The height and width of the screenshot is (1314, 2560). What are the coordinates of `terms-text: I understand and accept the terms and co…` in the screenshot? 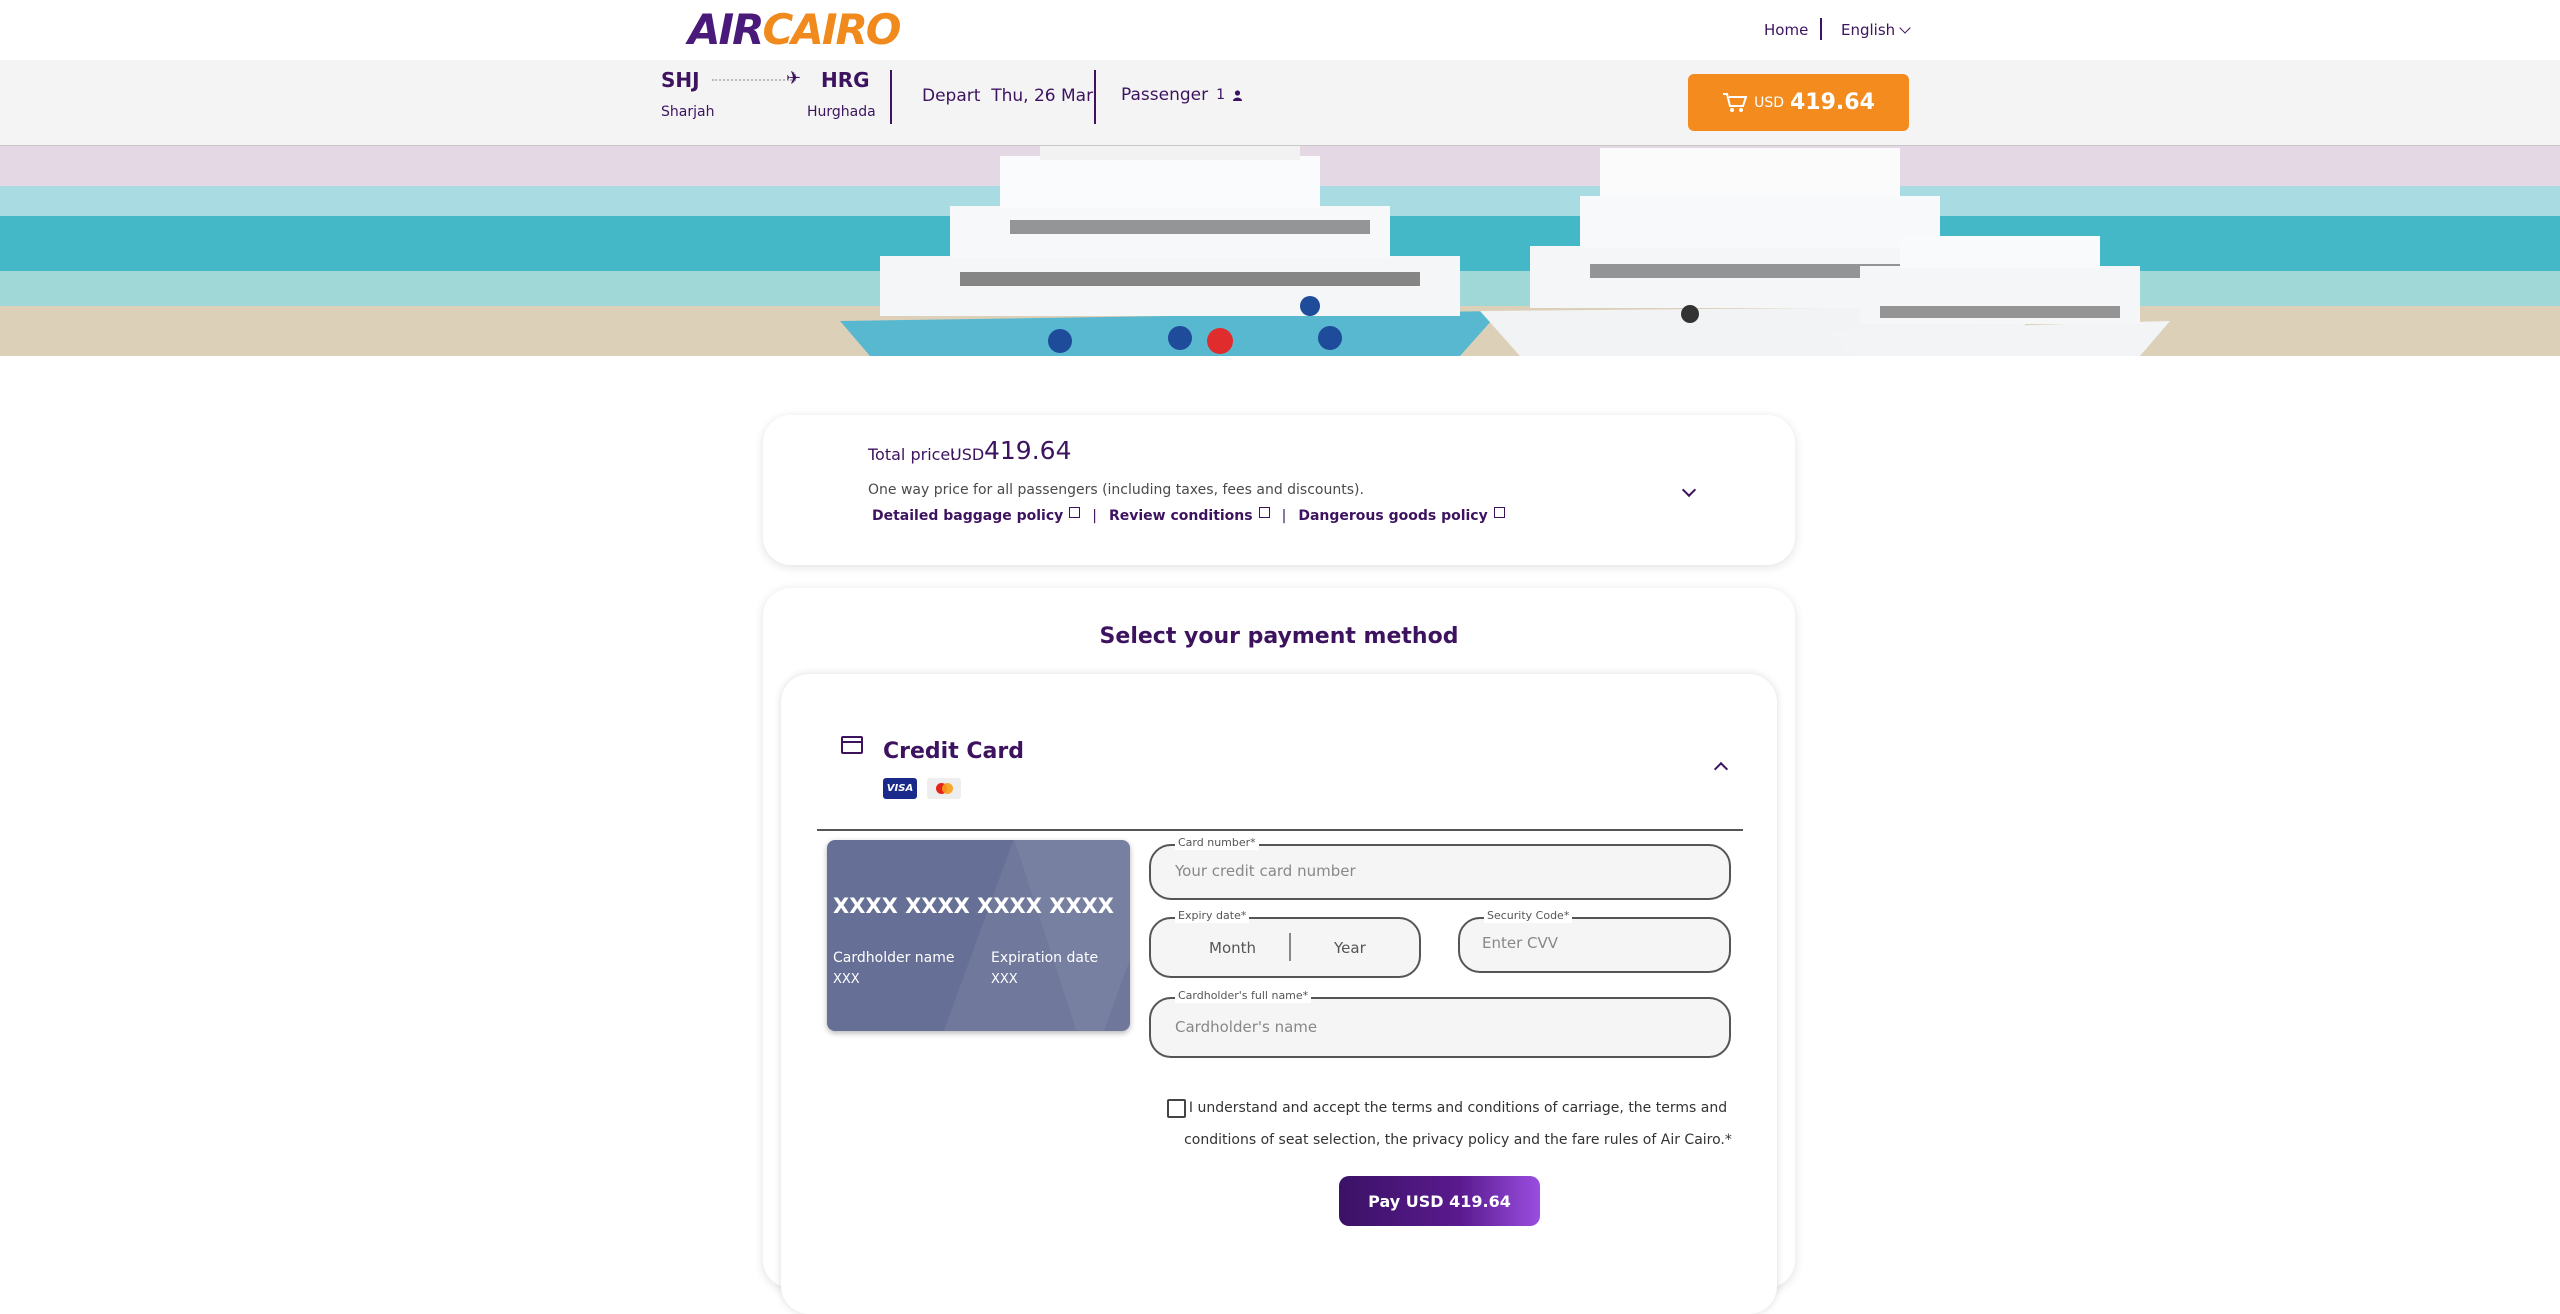 It's located at (1458, 1124).